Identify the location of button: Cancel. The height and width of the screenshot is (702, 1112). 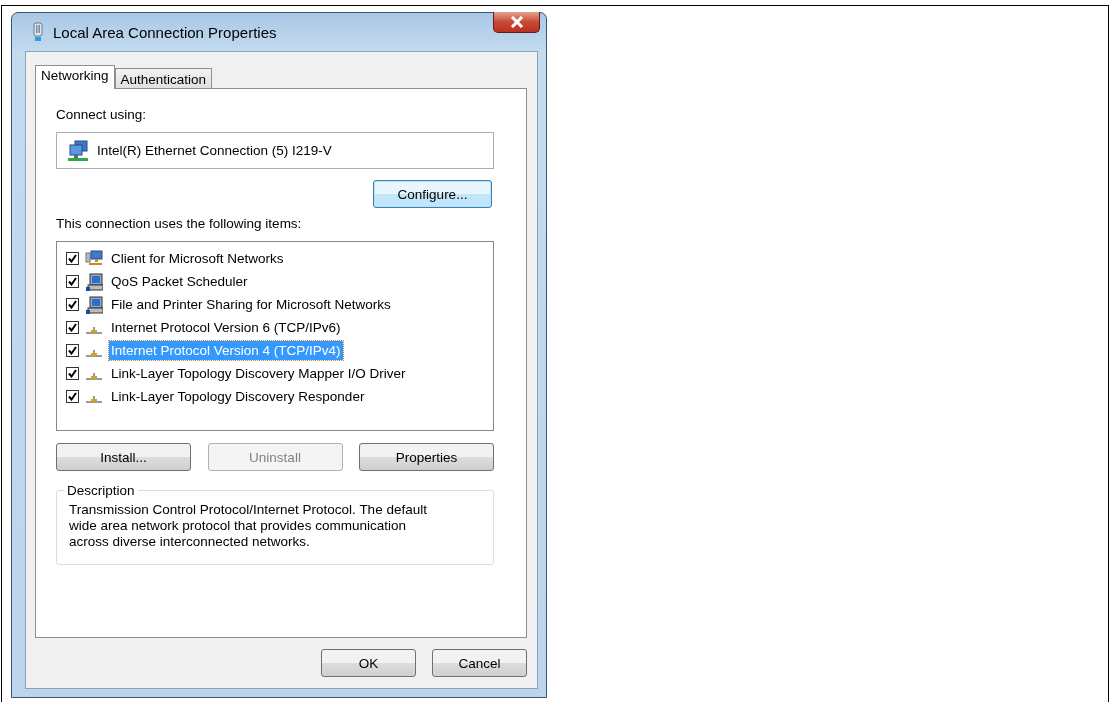
(479, 663).